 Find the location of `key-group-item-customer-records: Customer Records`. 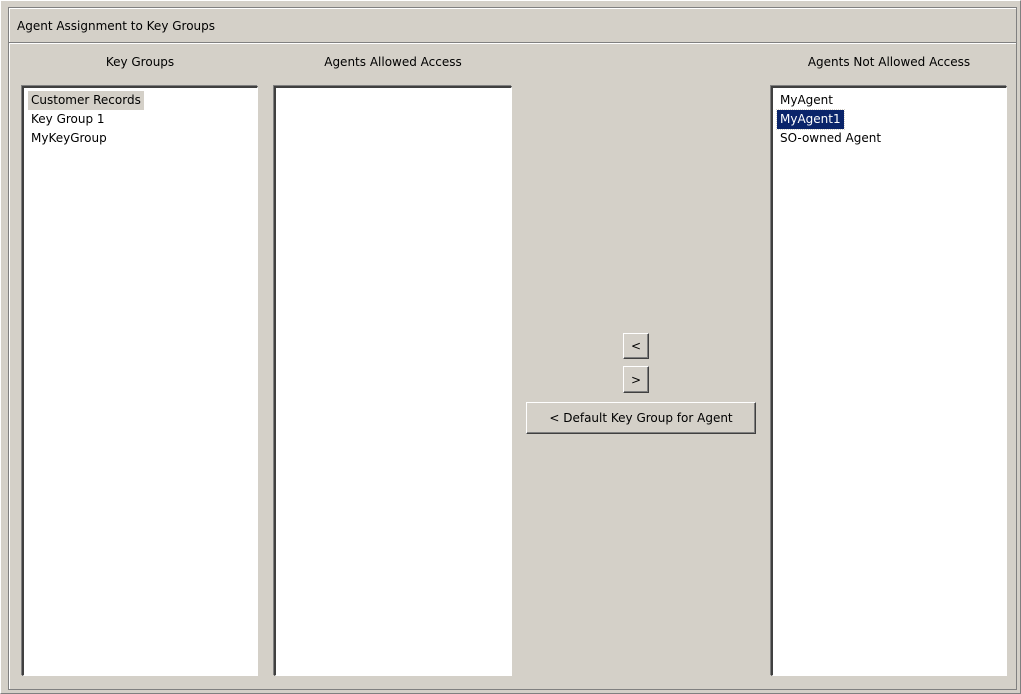

key-group-item-customer-records: Customer Records is located at coordinates (86, 100).